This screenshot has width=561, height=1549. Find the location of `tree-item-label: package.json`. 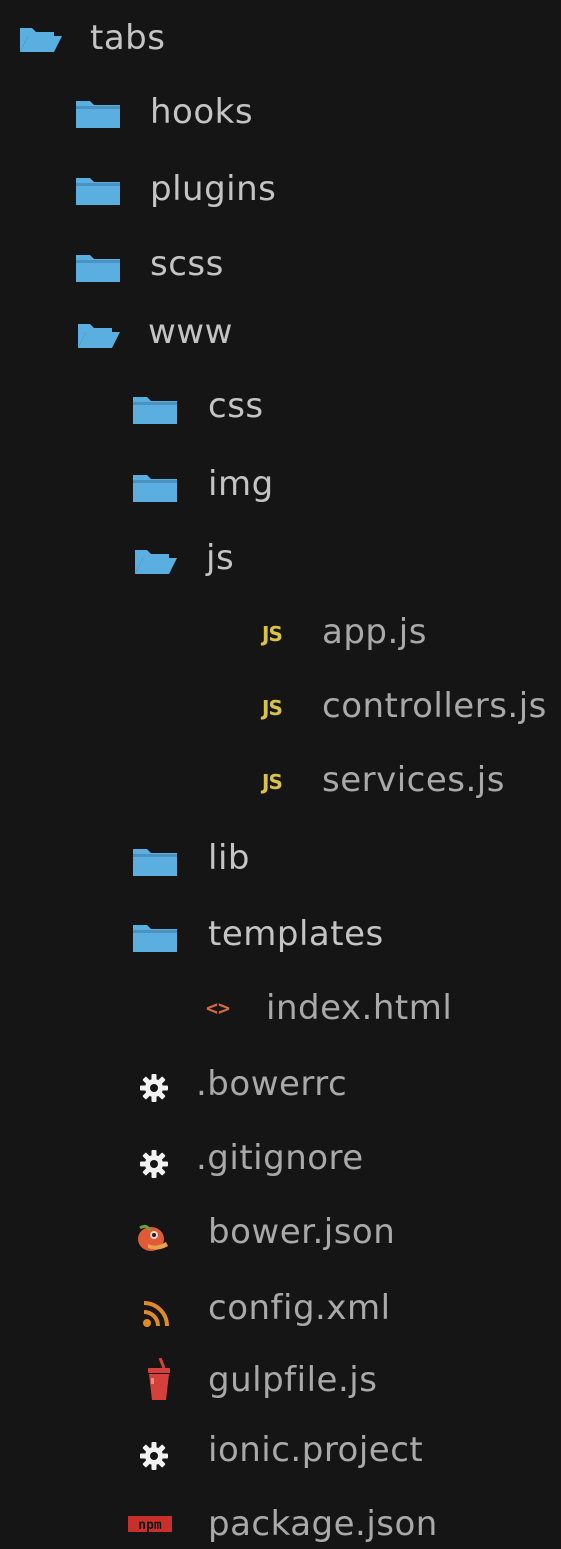

tree-item-label: package.json is located at coordinates (323, 1524).